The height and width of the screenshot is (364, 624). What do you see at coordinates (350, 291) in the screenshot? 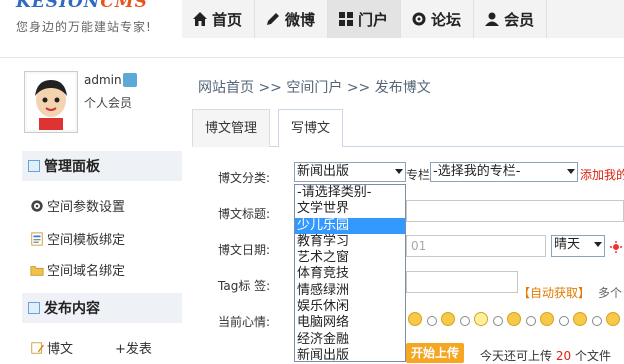
I see `category-option: 情感绿洲` at bounding box center [350, 291].